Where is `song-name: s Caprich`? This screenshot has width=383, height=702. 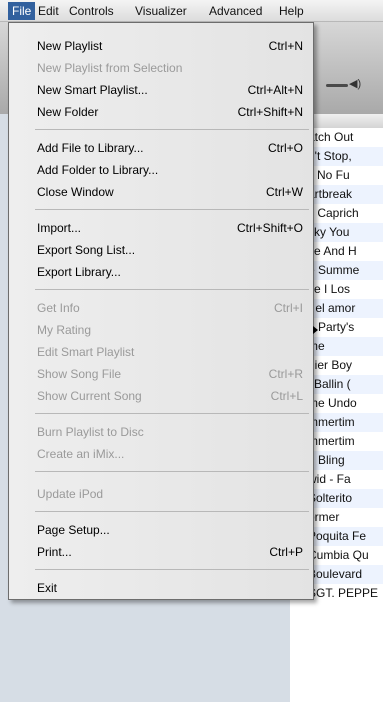 song-name: s Caprich is located at coordinates (333, 213).